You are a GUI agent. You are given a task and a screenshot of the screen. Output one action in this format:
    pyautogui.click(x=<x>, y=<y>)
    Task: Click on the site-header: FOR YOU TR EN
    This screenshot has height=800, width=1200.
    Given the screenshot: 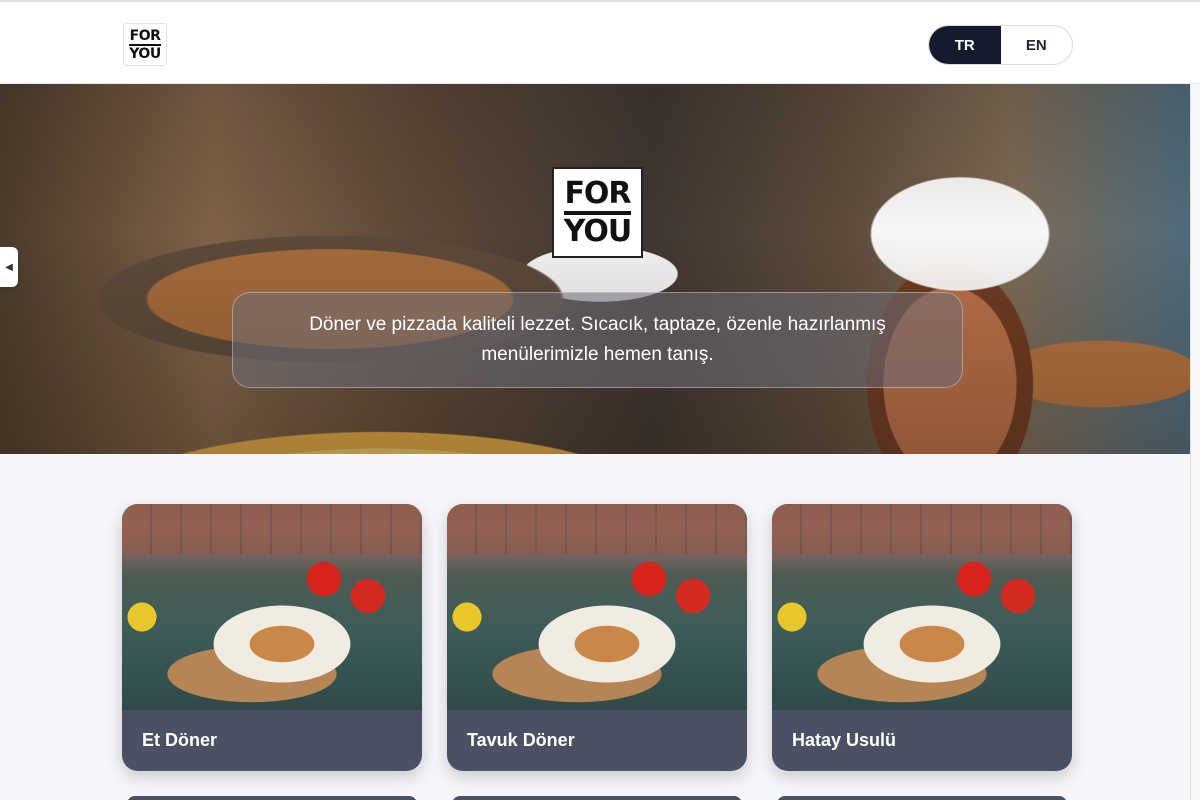 What is the action you would take?
    pyautogui.click(x=600, y=42)
    